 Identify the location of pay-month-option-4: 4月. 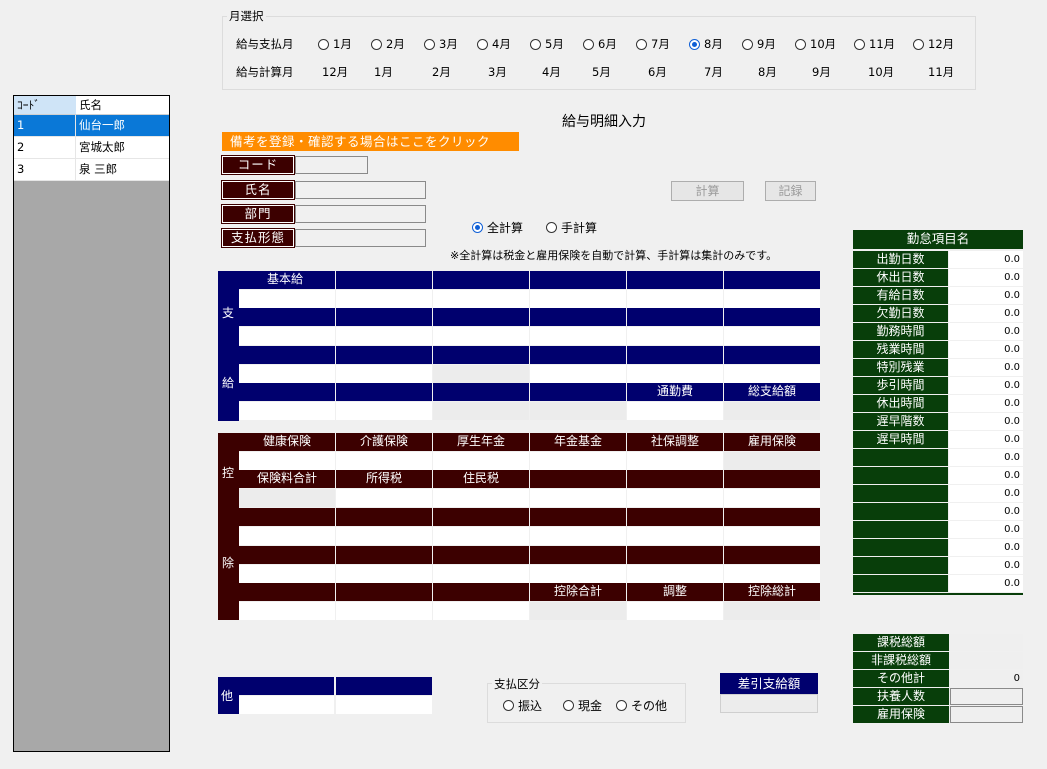
(494, 44).